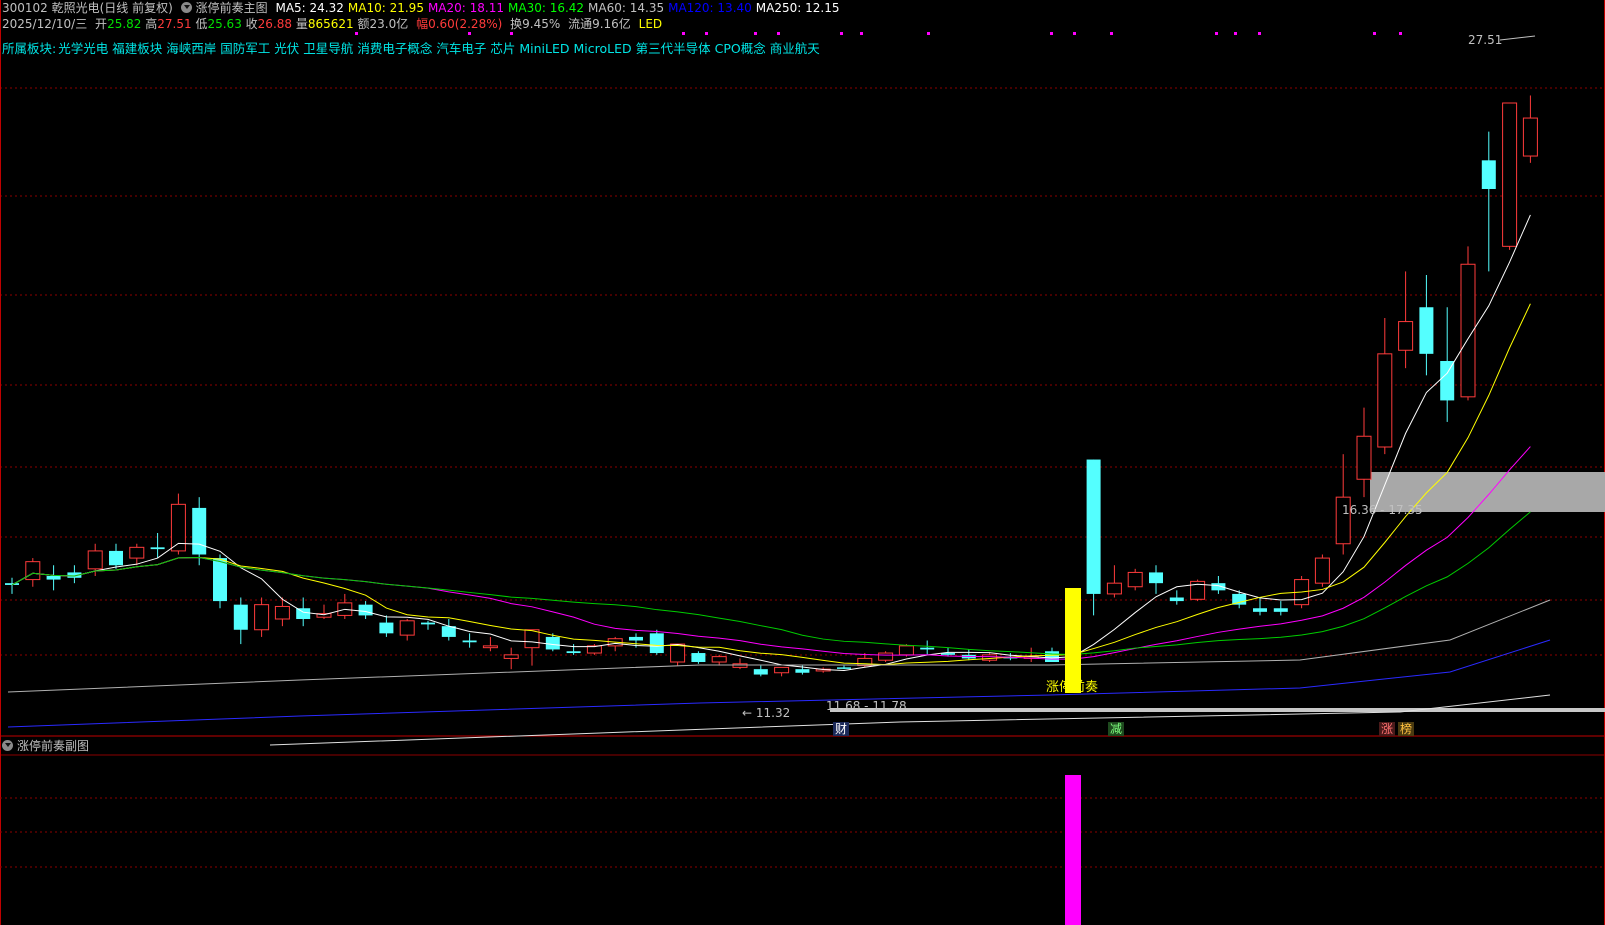  I want to click on event-zhang-badge: 涨, so click(1387, 729).